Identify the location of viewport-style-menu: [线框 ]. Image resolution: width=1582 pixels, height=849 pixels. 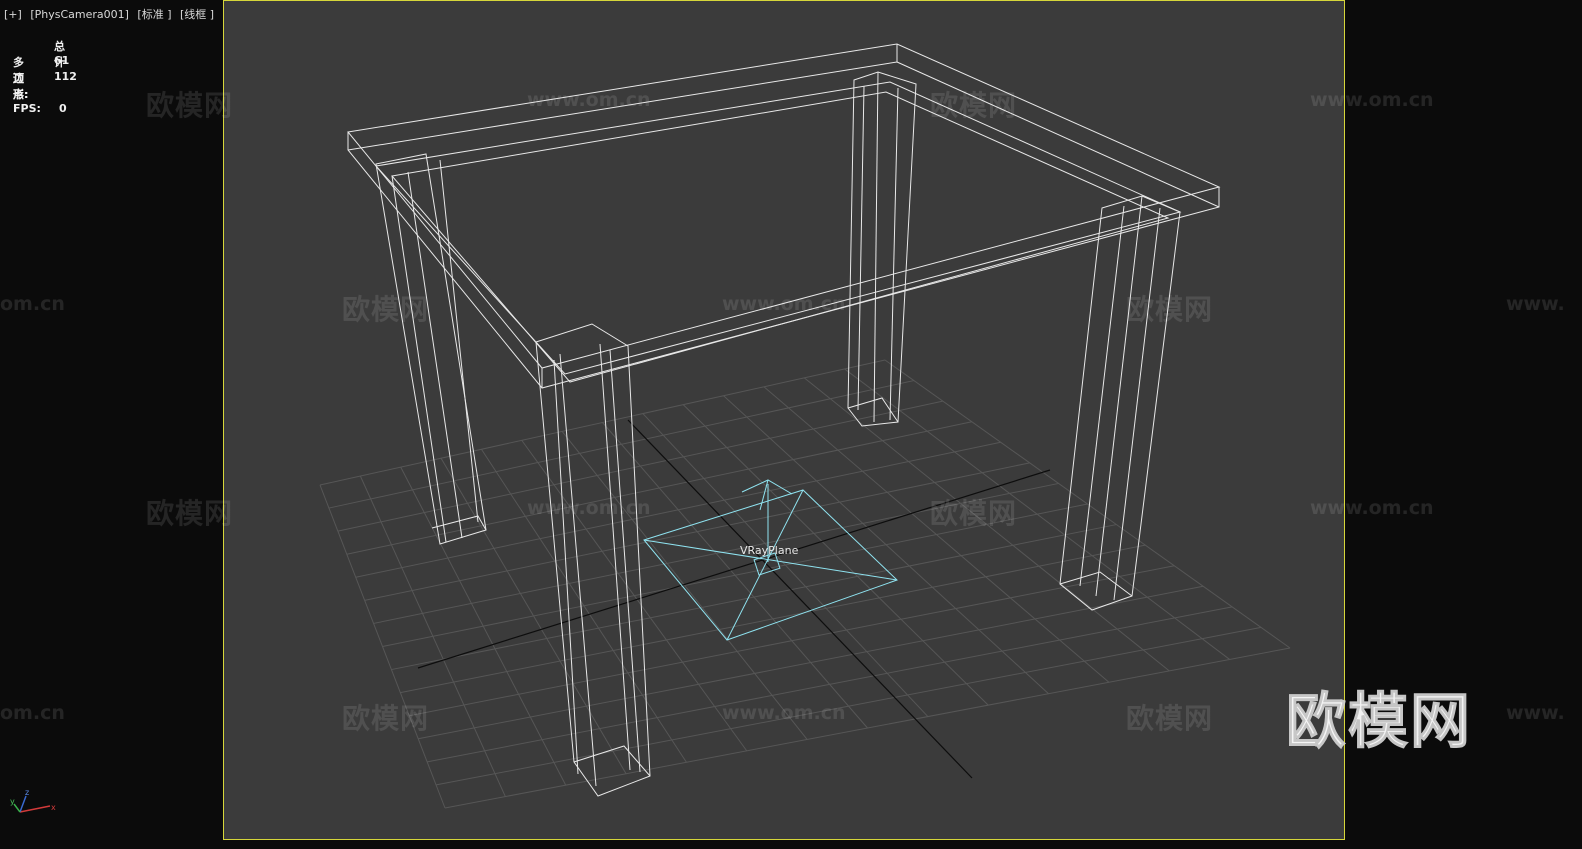
(197, 14).